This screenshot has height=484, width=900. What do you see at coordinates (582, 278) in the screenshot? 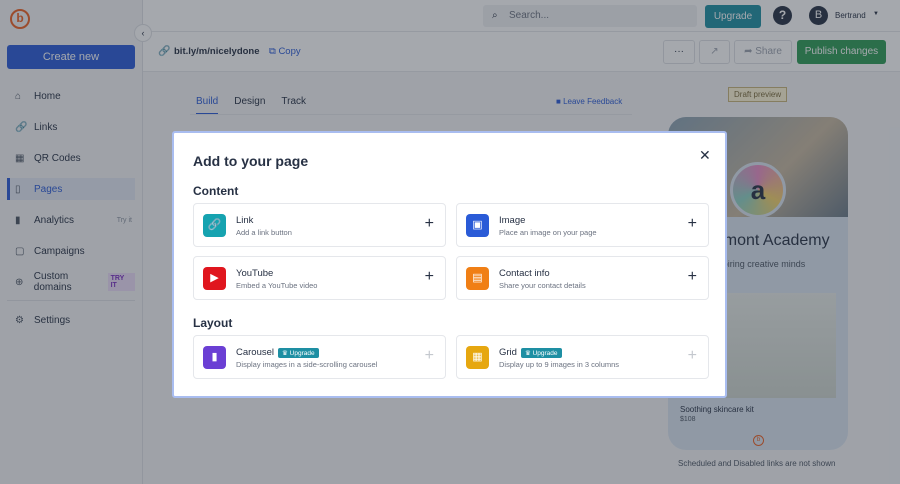
I see `add-contact-info-card: ▤ Contact info Share your contact details +` at bounding box center [582, 278].